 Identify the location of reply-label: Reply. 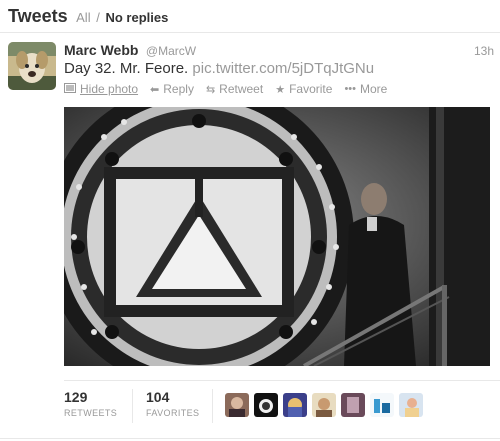
(178, 89).